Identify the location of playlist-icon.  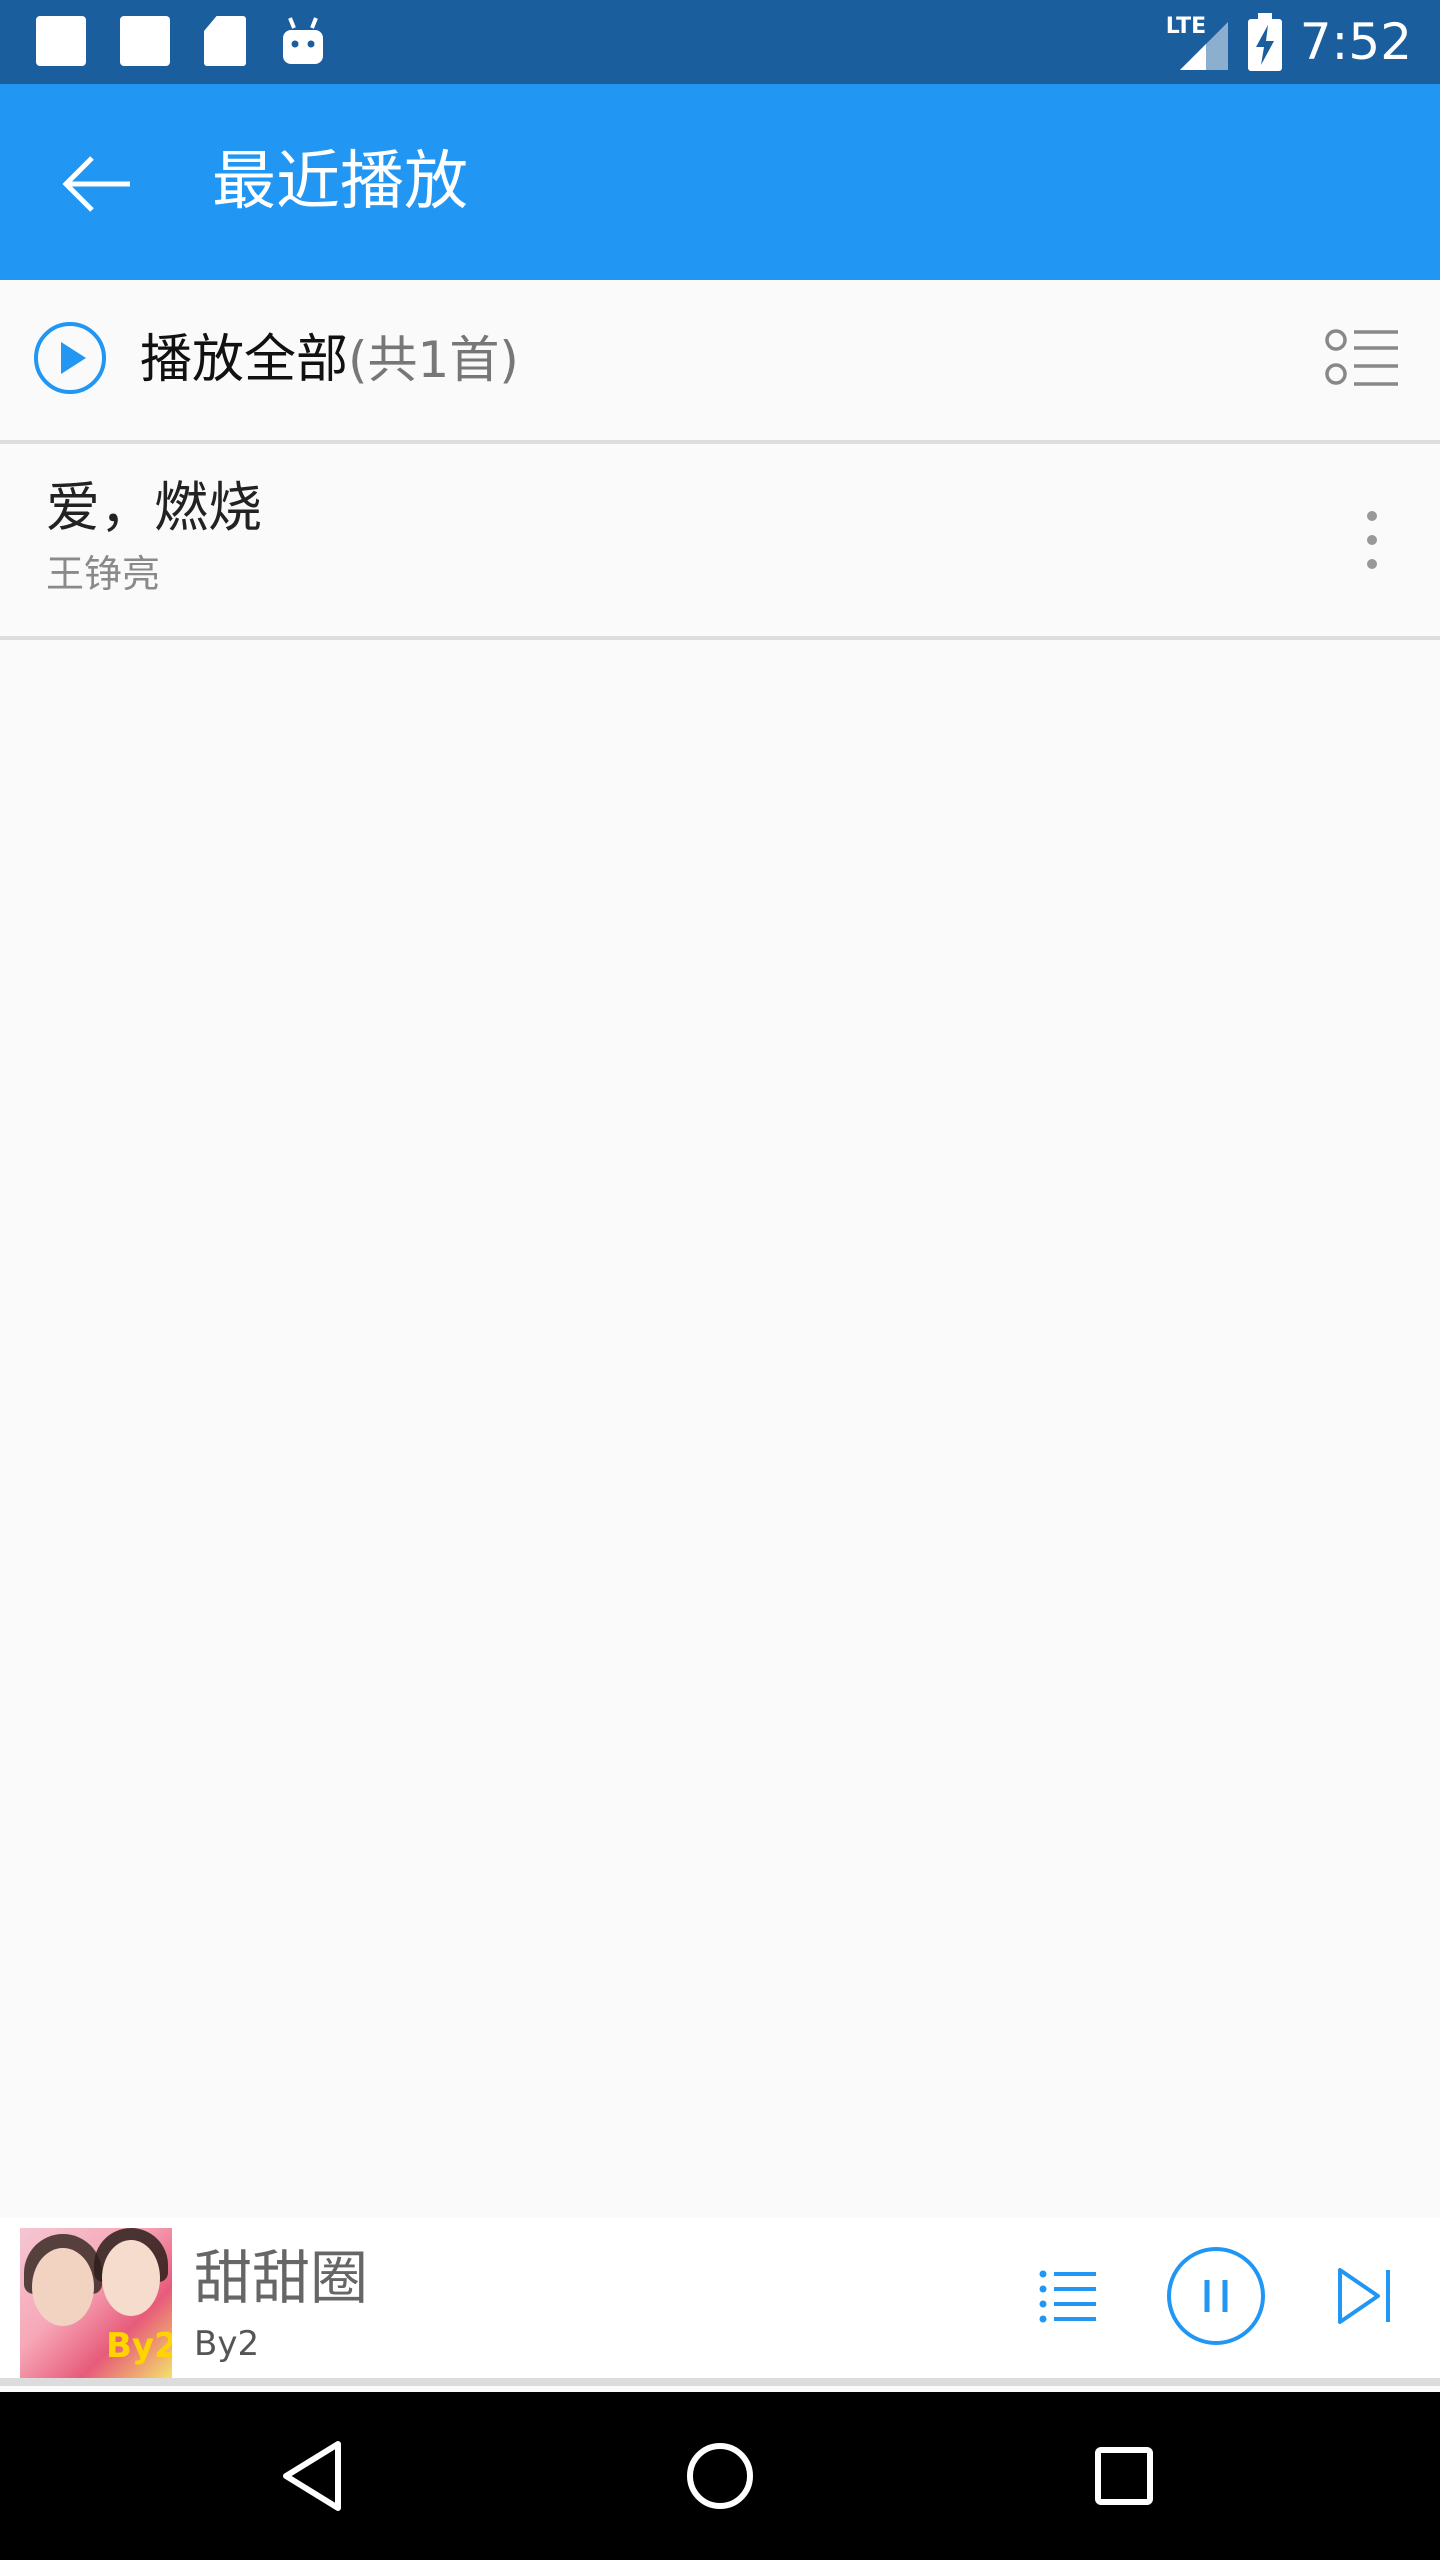
(1068, 2296).